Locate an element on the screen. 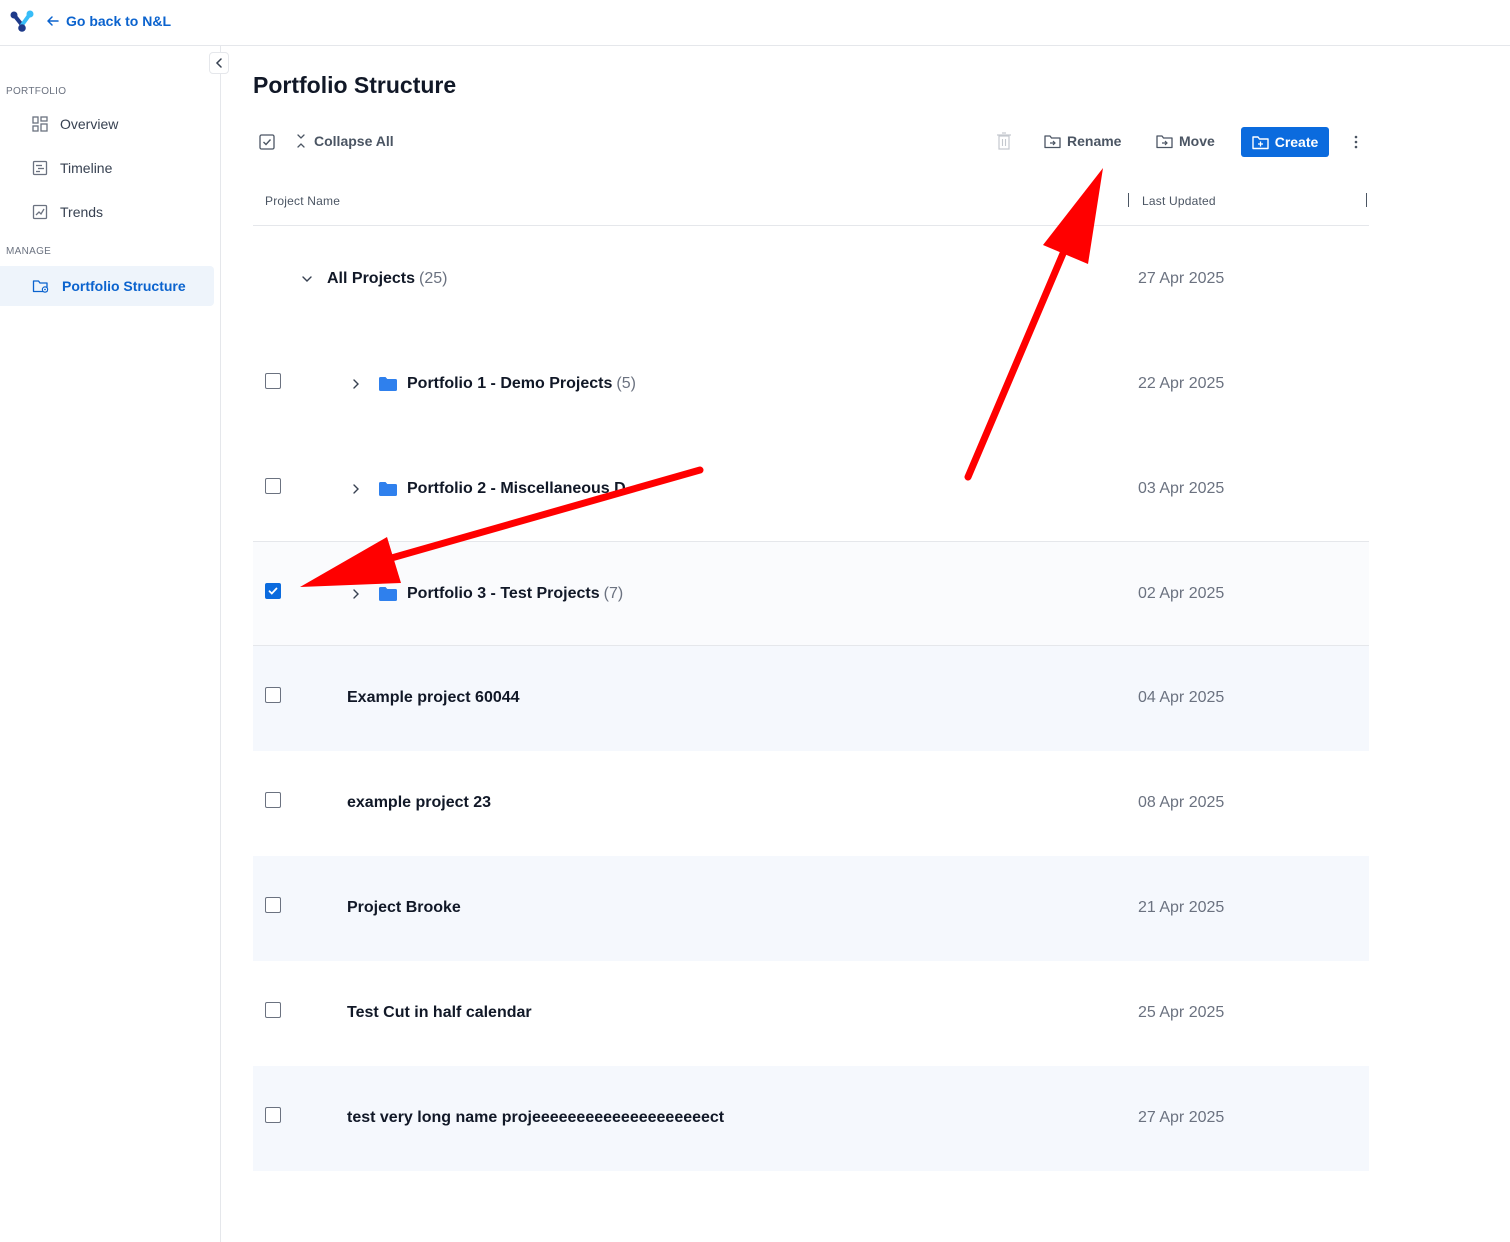 The width and height of the screenshot is (1510, 1242). table-row-project: example project 23 08 Apr 2025 is located at coordinates (811, 803).